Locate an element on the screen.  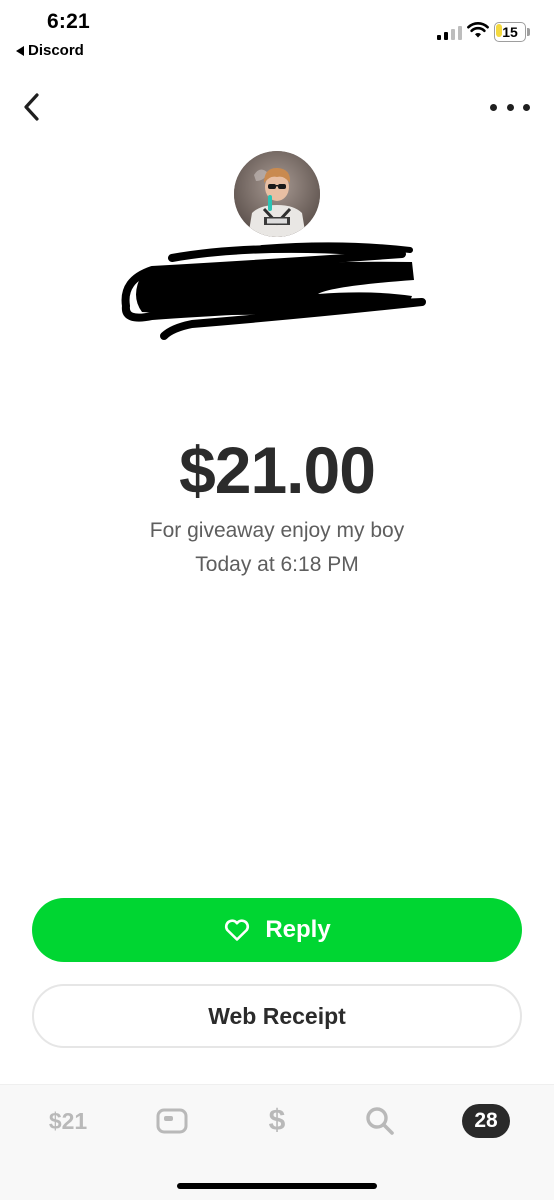
tab-pay: $ is located at coordinates (277, 1121).